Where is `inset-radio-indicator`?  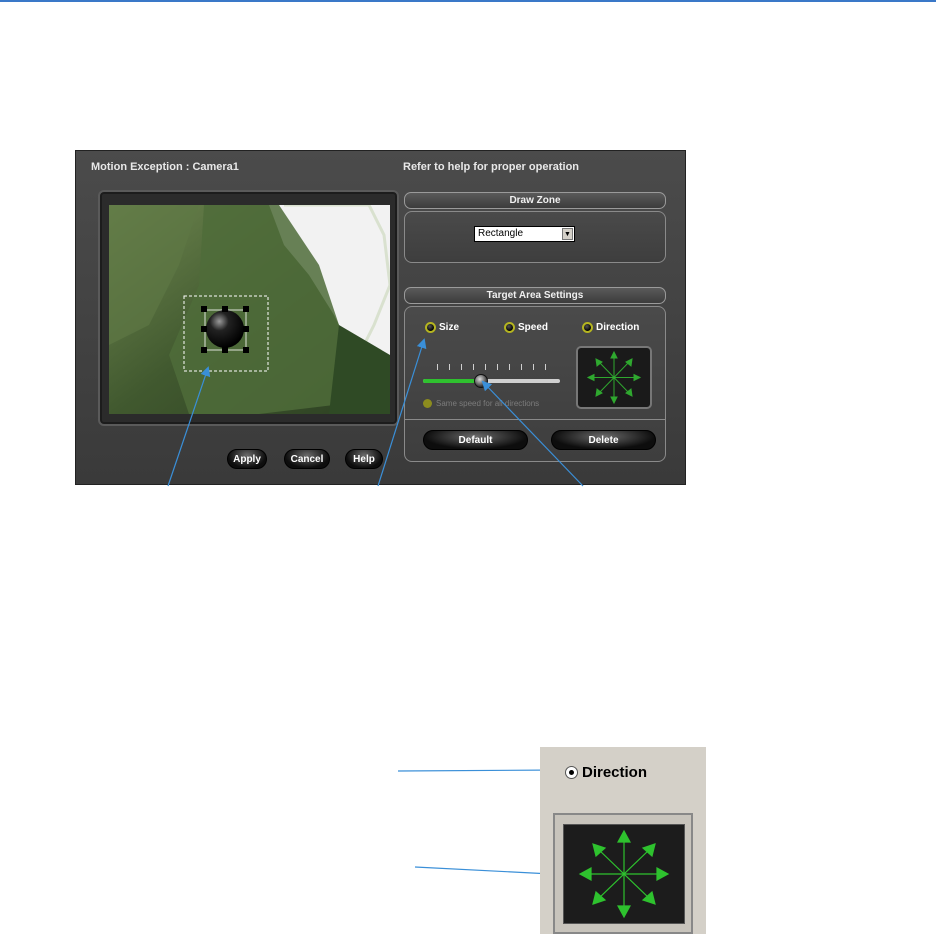
inset-radio-indicator is located at coordinates (571, 772).